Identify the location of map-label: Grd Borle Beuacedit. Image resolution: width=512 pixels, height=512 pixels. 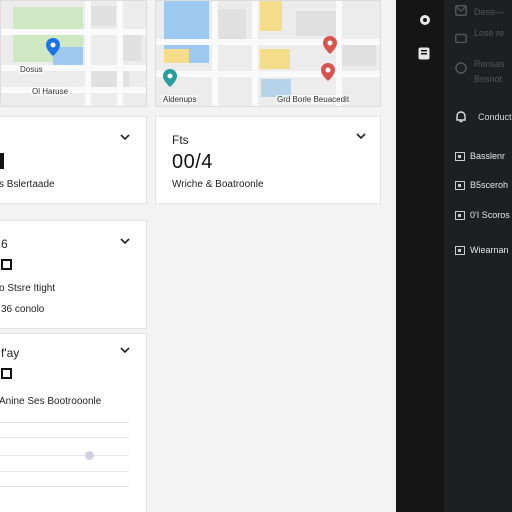
(313, 99).